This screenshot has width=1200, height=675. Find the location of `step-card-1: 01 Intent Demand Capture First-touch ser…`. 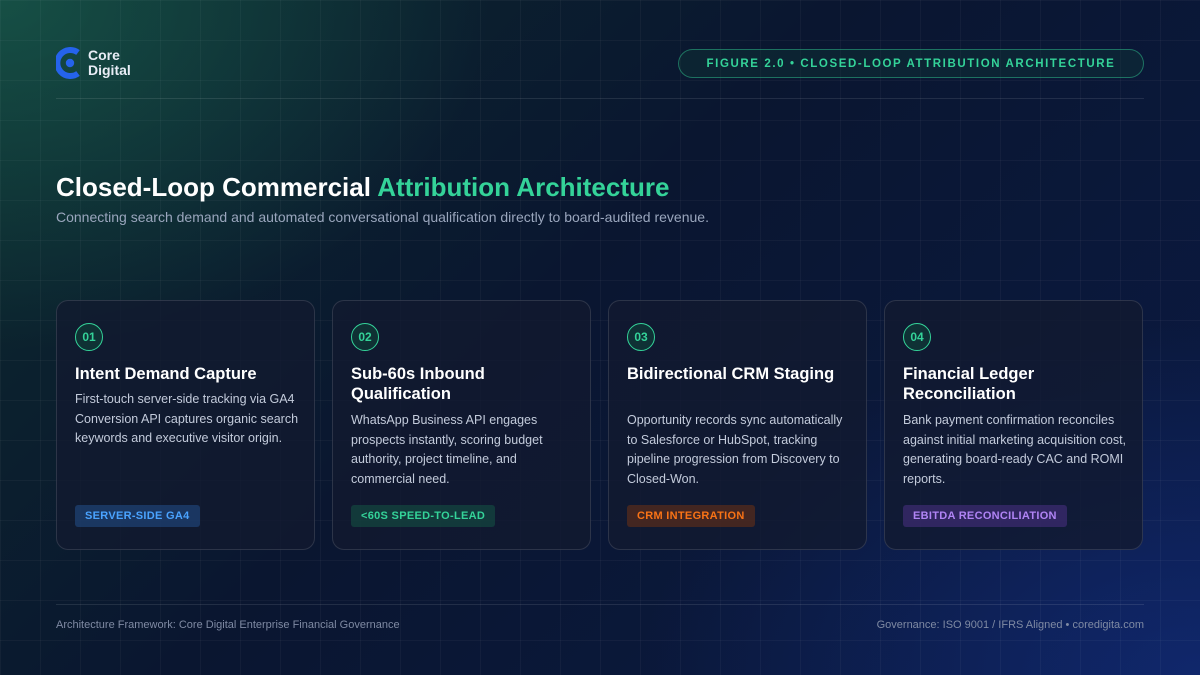

step-card-1: 01 Intent Demand Capture First-touch ser… is located at coordinates (185, 425).